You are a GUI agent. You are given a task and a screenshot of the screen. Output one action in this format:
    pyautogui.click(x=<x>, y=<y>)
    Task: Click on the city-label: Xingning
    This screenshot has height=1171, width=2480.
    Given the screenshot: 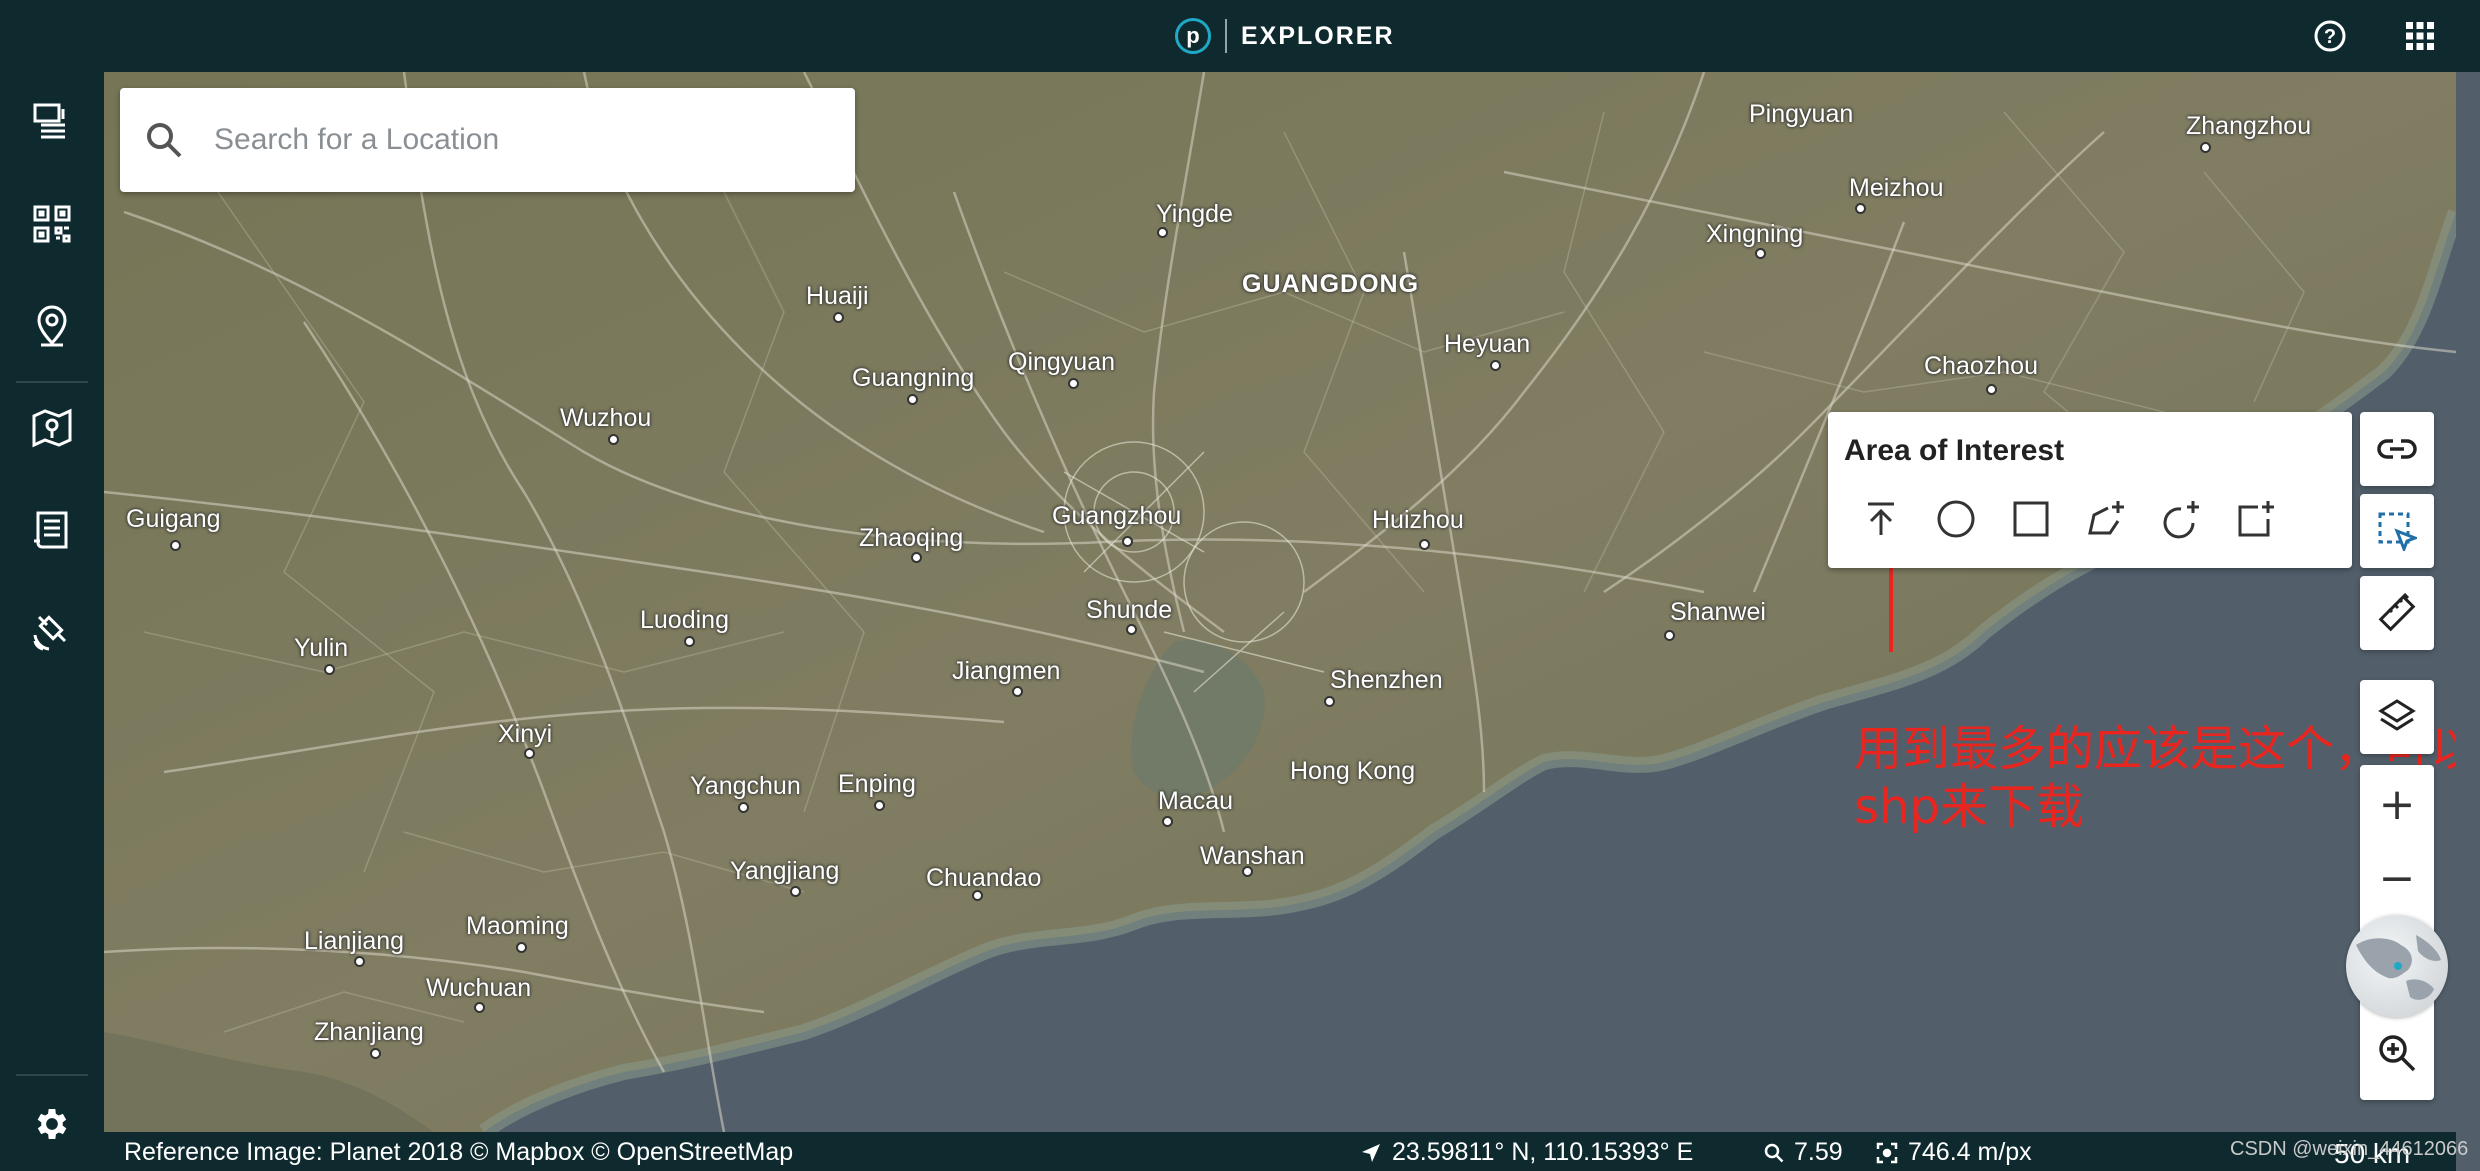 What is the action you would take?
    pyautogui.click(x=1755, y=234)
    